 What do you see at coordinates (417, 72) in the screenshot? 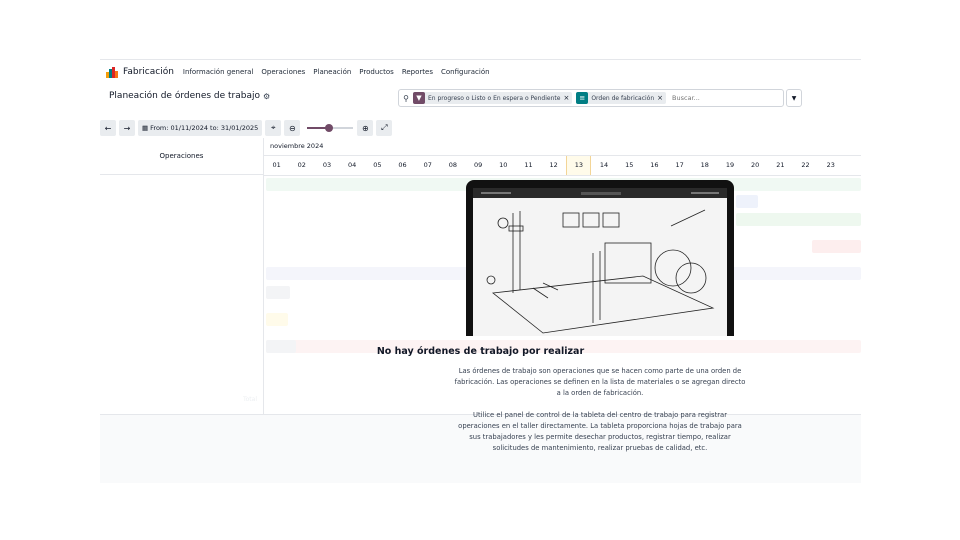
I see `menu-reports: Reportes` at bounding box center [417, 72].